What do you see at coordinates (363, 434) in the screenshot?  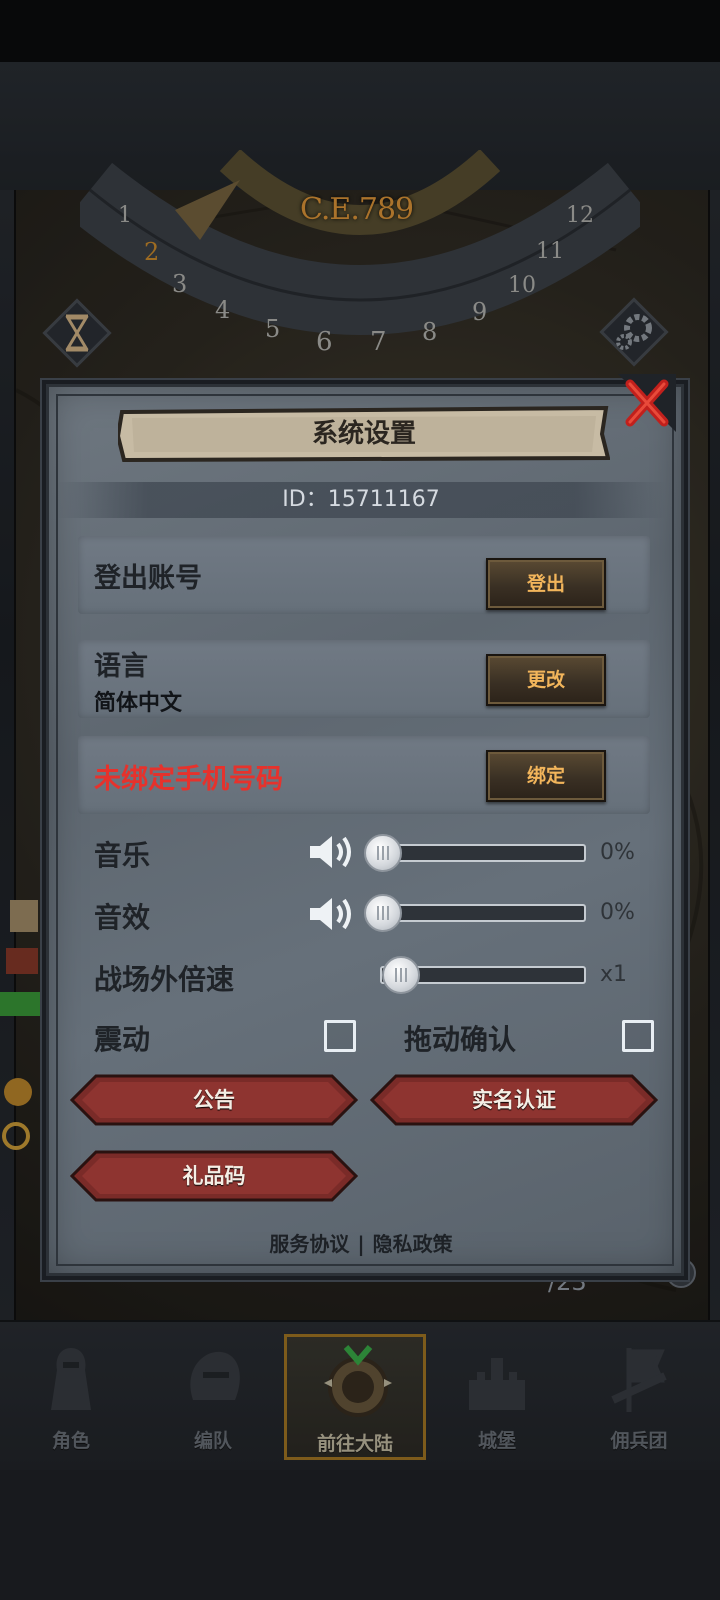 I see `dialog-title: 系统设置` at bounding box center [363, 434].